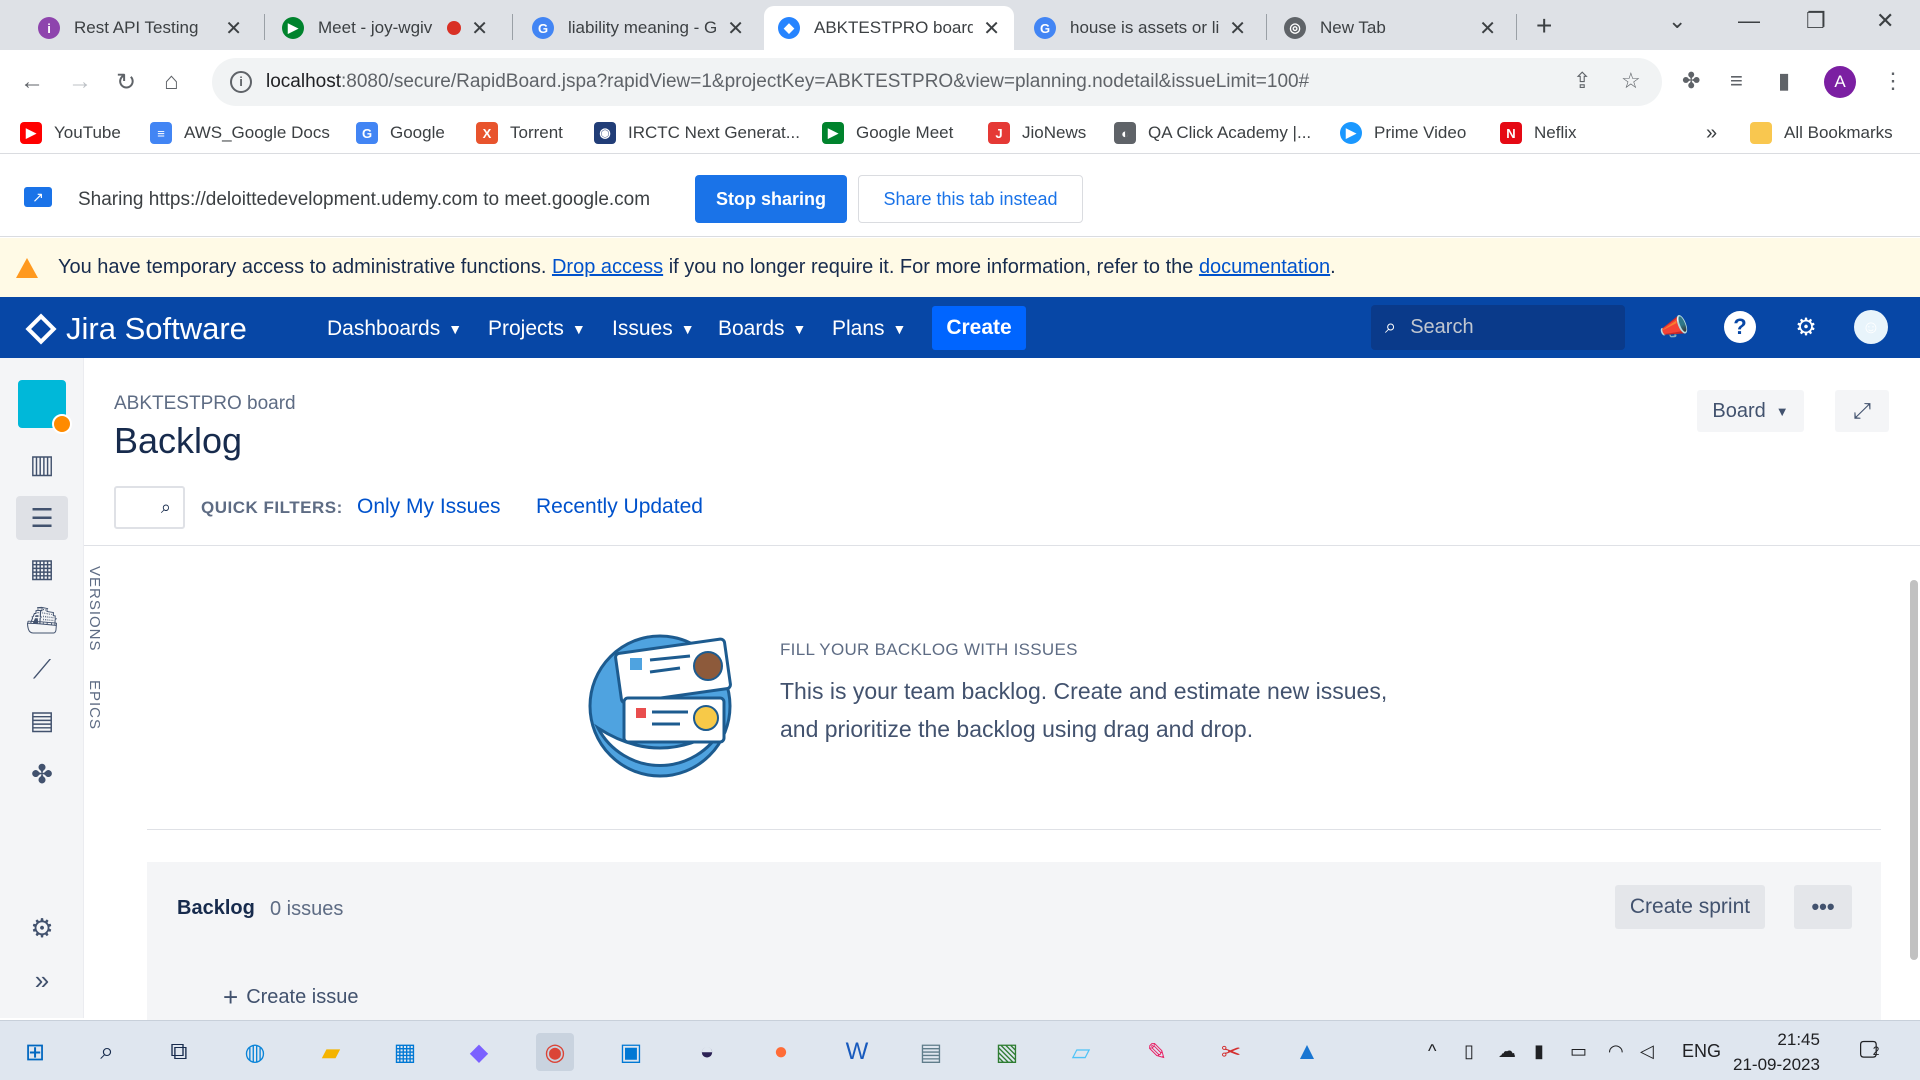  What do you see at coordinates (429, 507) in the screenshot?
I see `quick-filter-only-my-issues: Only My Issues` at bounding box center [429, 507].